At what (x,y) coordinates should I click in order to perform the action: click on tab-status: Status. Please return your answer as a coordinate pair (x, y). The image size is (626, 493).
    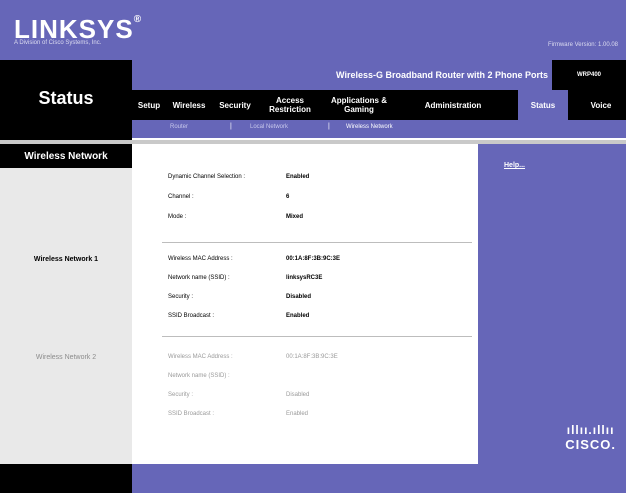
    Looking at the image, I should click on (543, 105).